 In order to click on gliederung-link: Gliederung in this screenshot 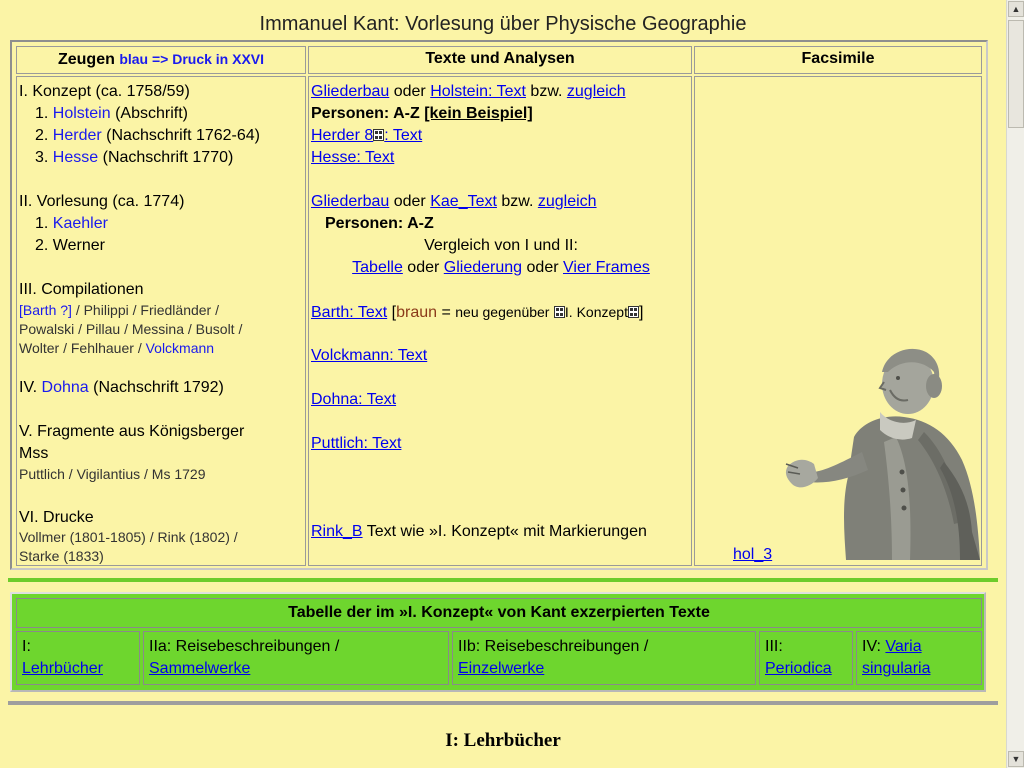, I will do `click(483, 267)`.